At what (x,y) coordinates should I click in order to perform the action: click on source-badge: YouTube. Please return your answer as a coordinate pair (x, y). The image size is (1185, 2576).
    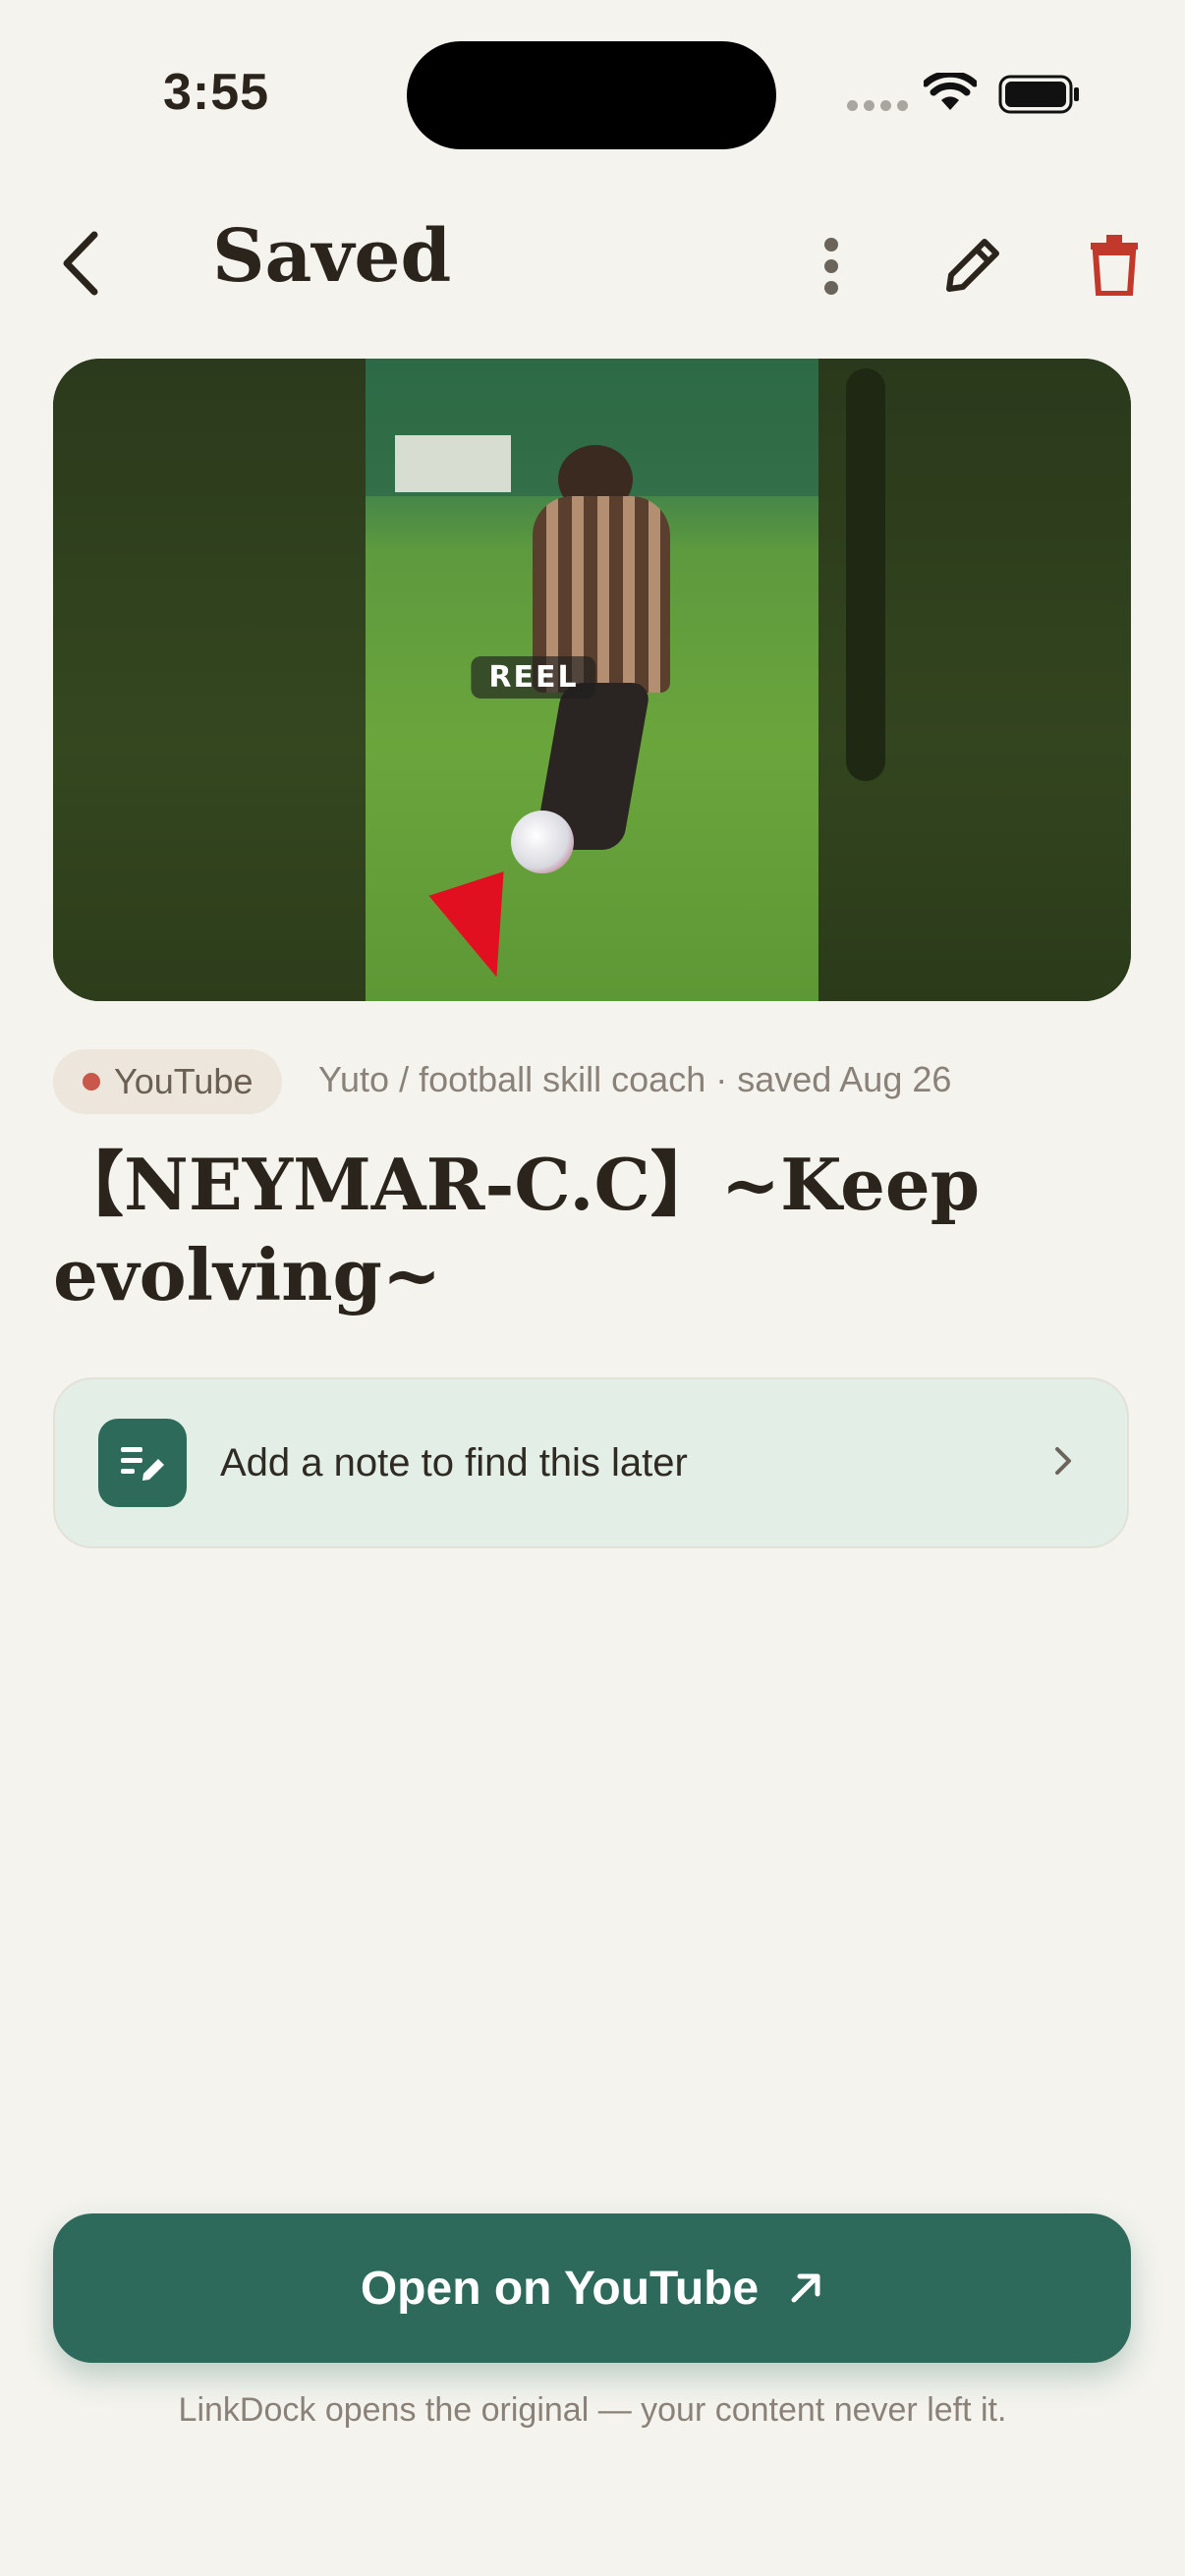
    Looking at the image, I should click on (168, 1081).